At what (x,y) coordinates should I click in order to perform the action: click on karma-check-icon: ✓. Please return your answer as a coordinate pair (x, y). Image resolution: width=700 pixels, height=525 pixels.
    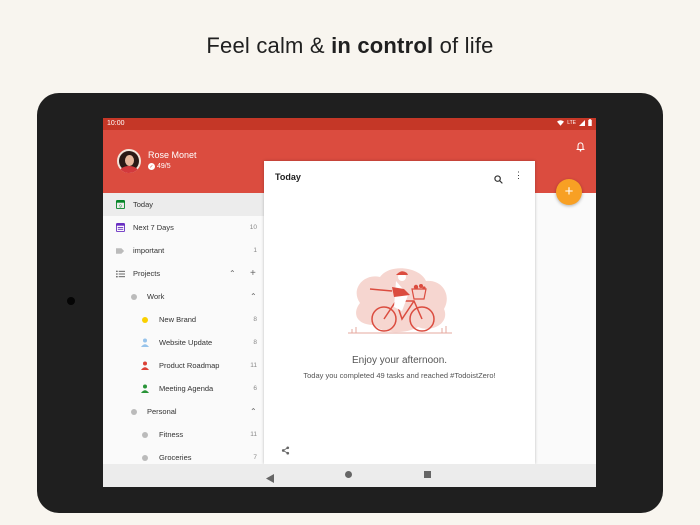
    Looking at the image, I should click on (151, 166).